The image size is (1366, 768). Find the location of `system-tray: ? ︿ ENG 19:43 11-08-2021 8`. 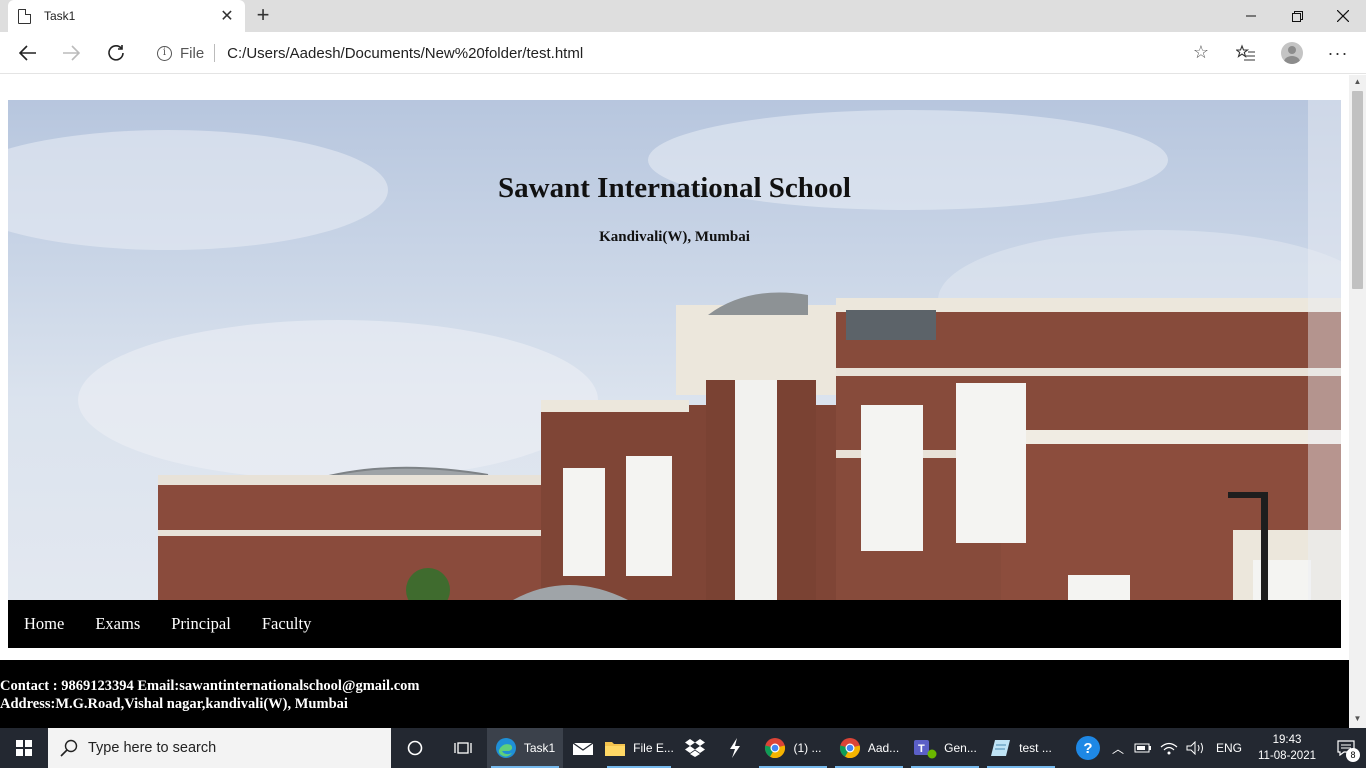

system-tray: ? ︿ ENG 19:43 11-08-2021 8 is located at coordinates (1220, 748).